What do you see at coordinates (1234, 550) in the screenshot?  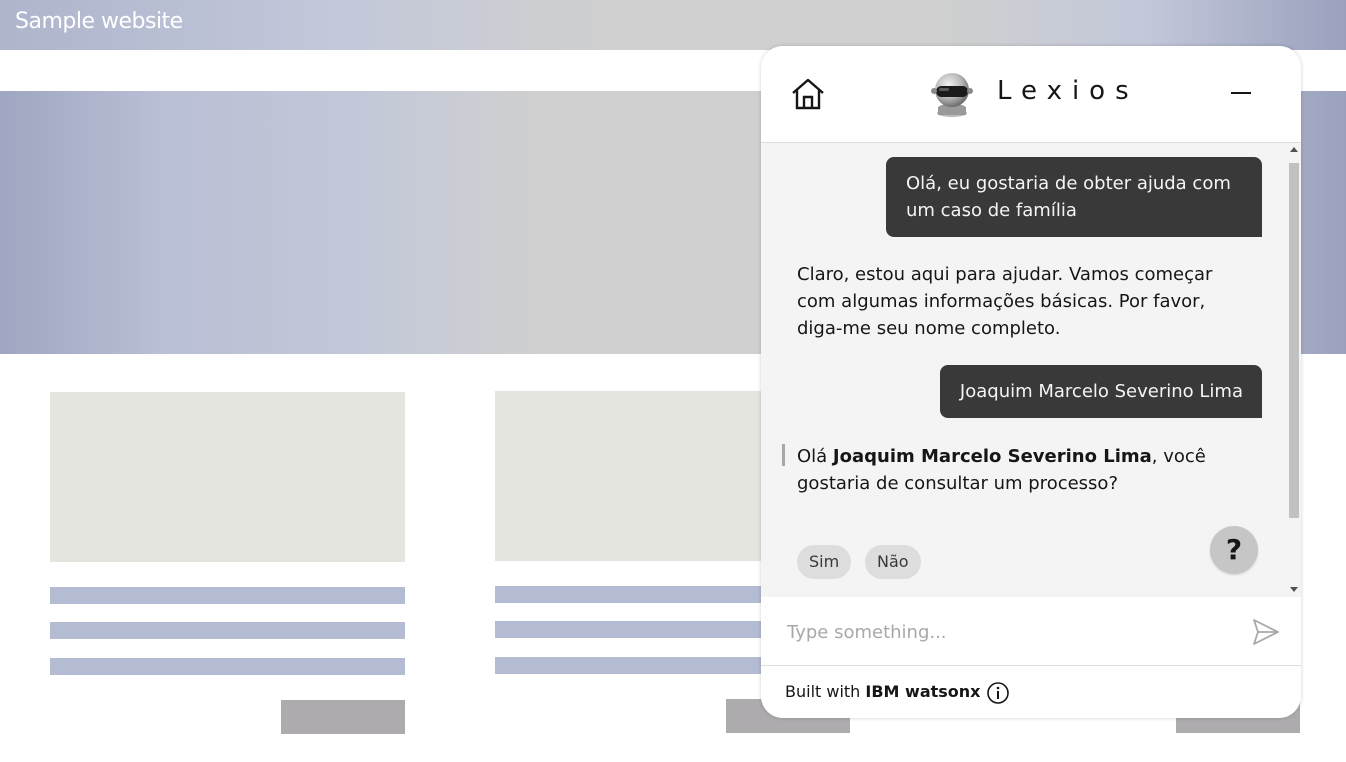 I see `help-icon: ?` at bounding box center [1234, 550].